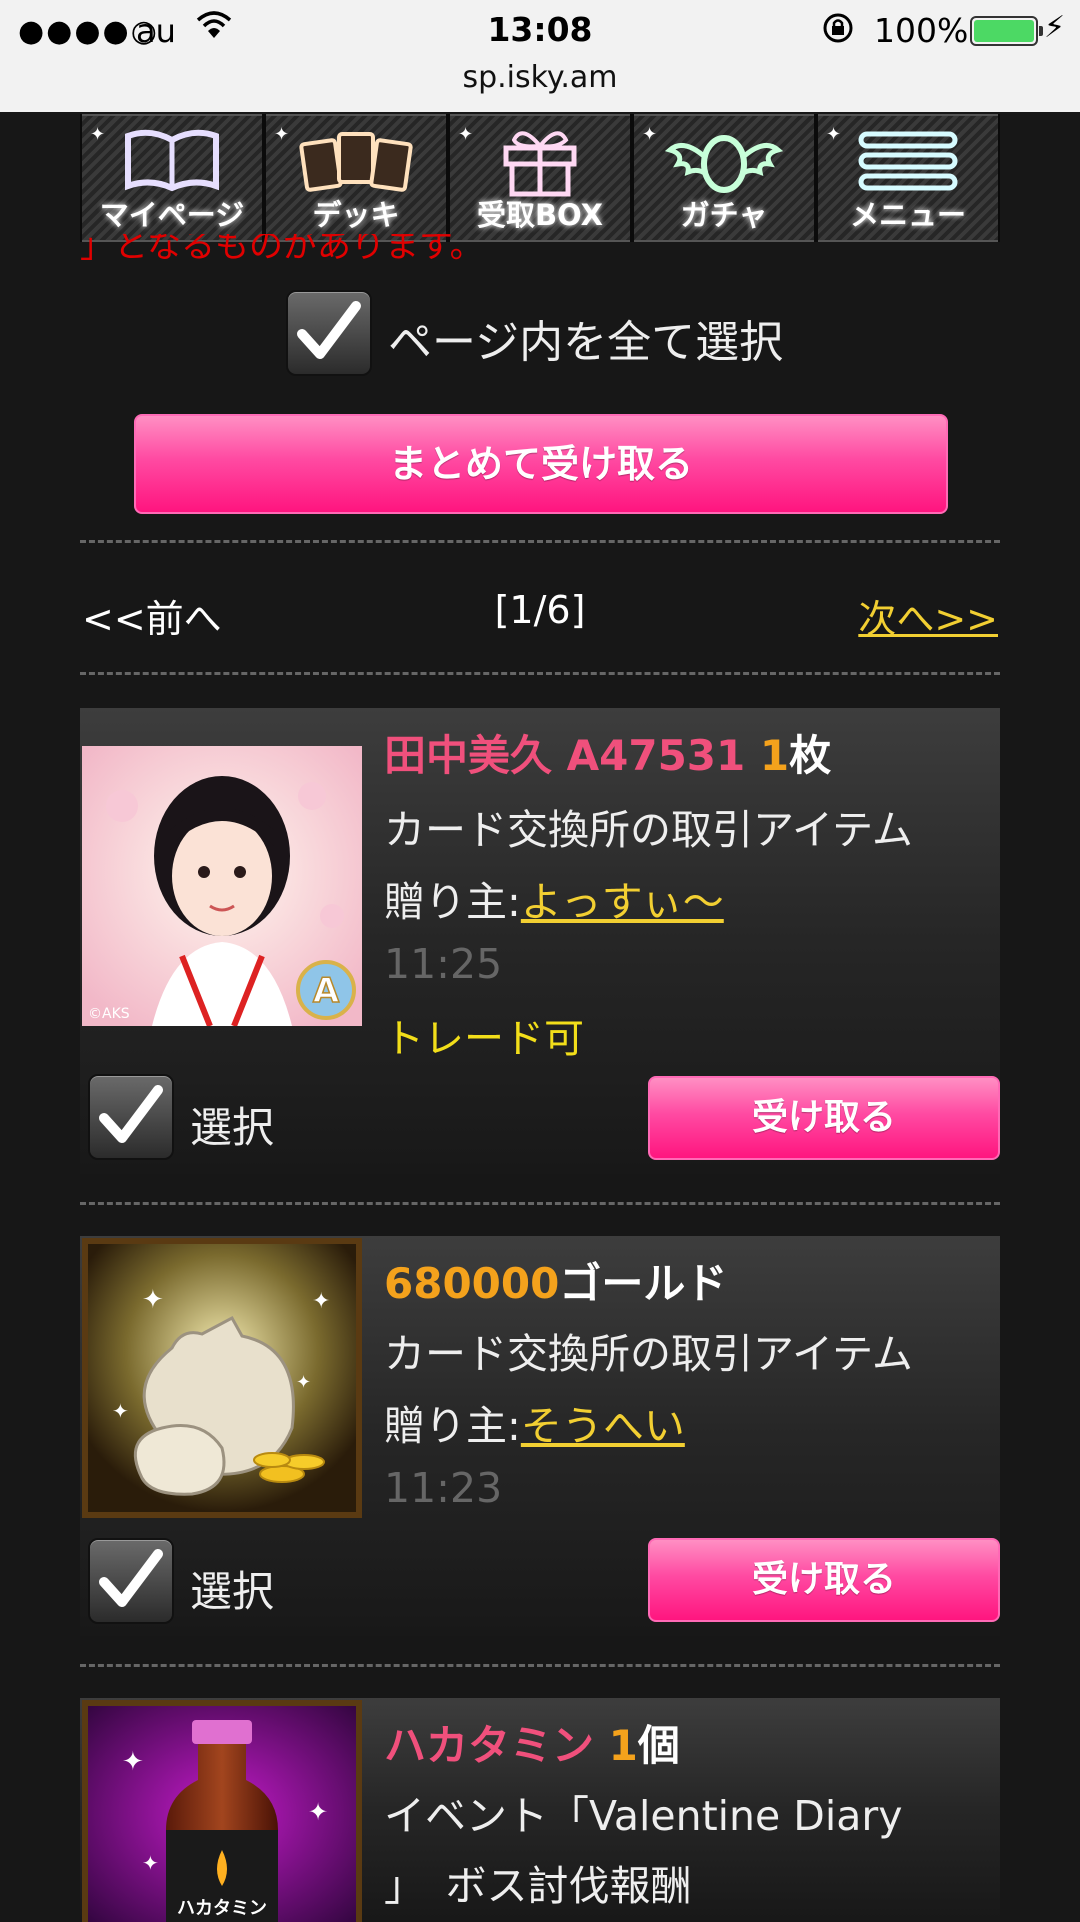 This screenshot has height=1922, width=1080. What do you see at coordinates (443, 1488) in the screenshot?
I see `item-time: 11:23` at bounding box center [443, 1488].